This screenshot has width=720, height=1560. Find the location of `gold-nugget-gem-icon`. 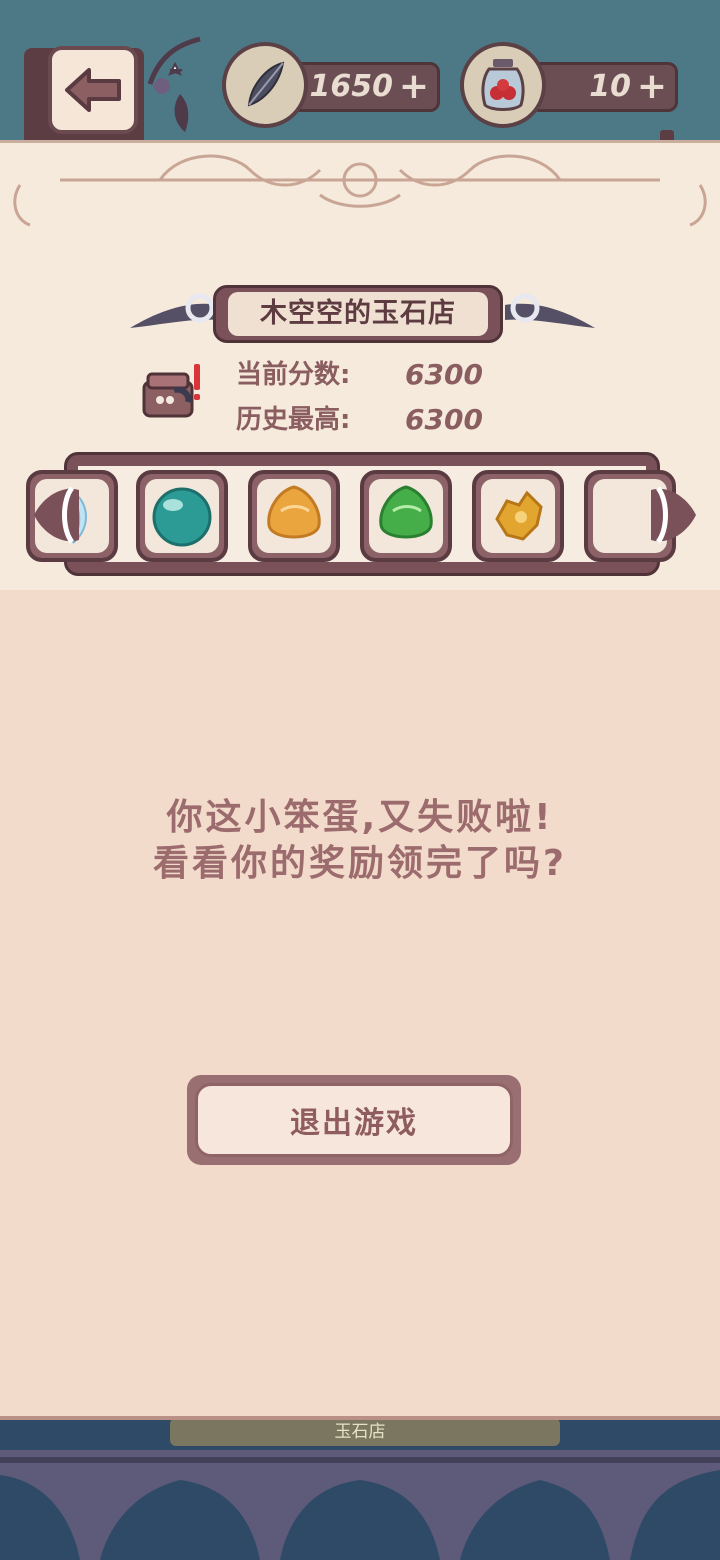

gold-nugget-gem-icon is located at coordinates (519, 515).